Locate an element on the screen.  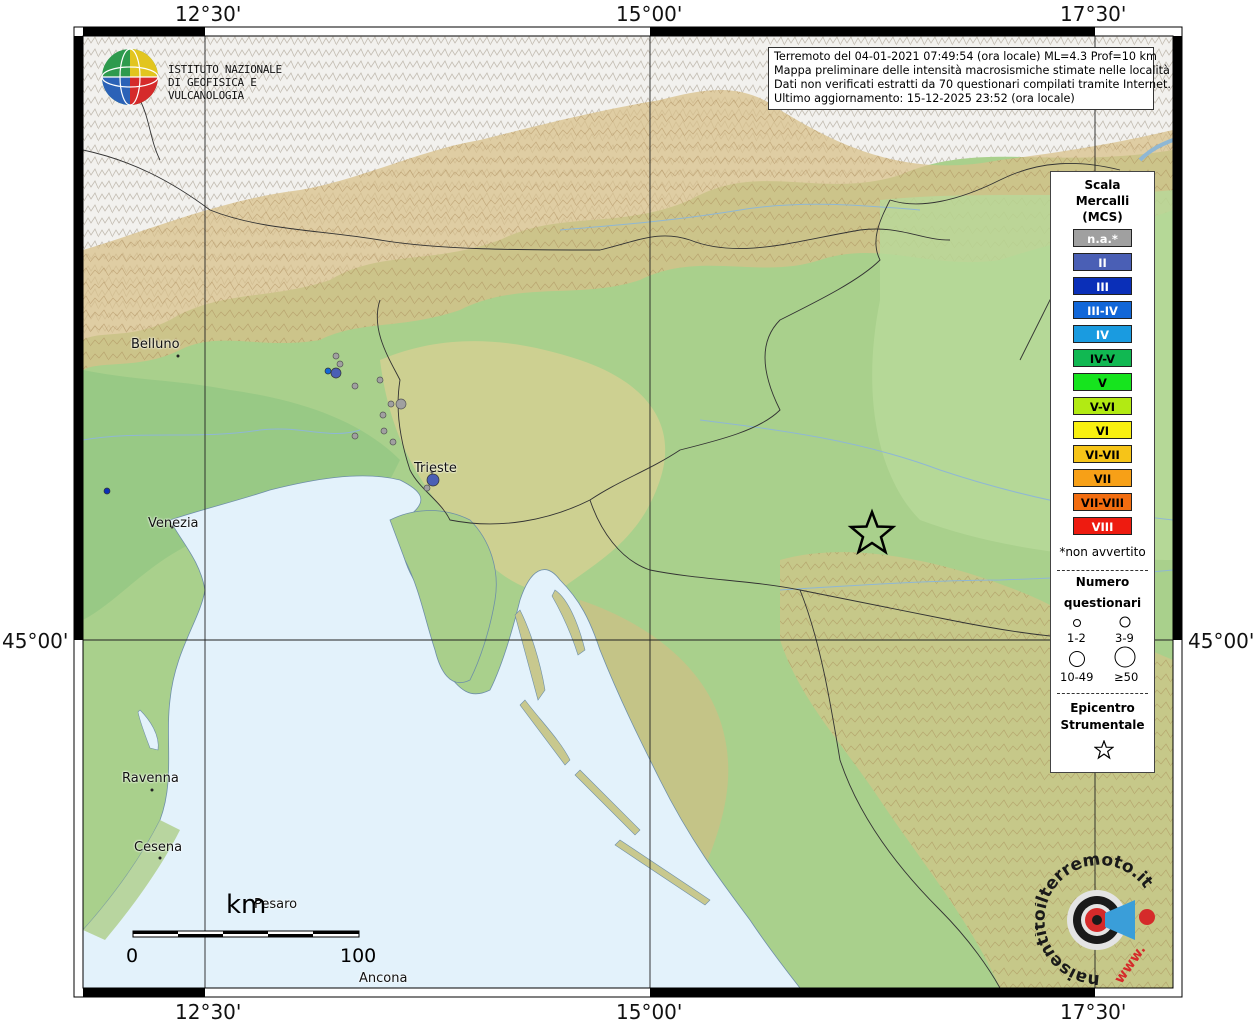
legend-separator is located at coordinates (1102, 570).